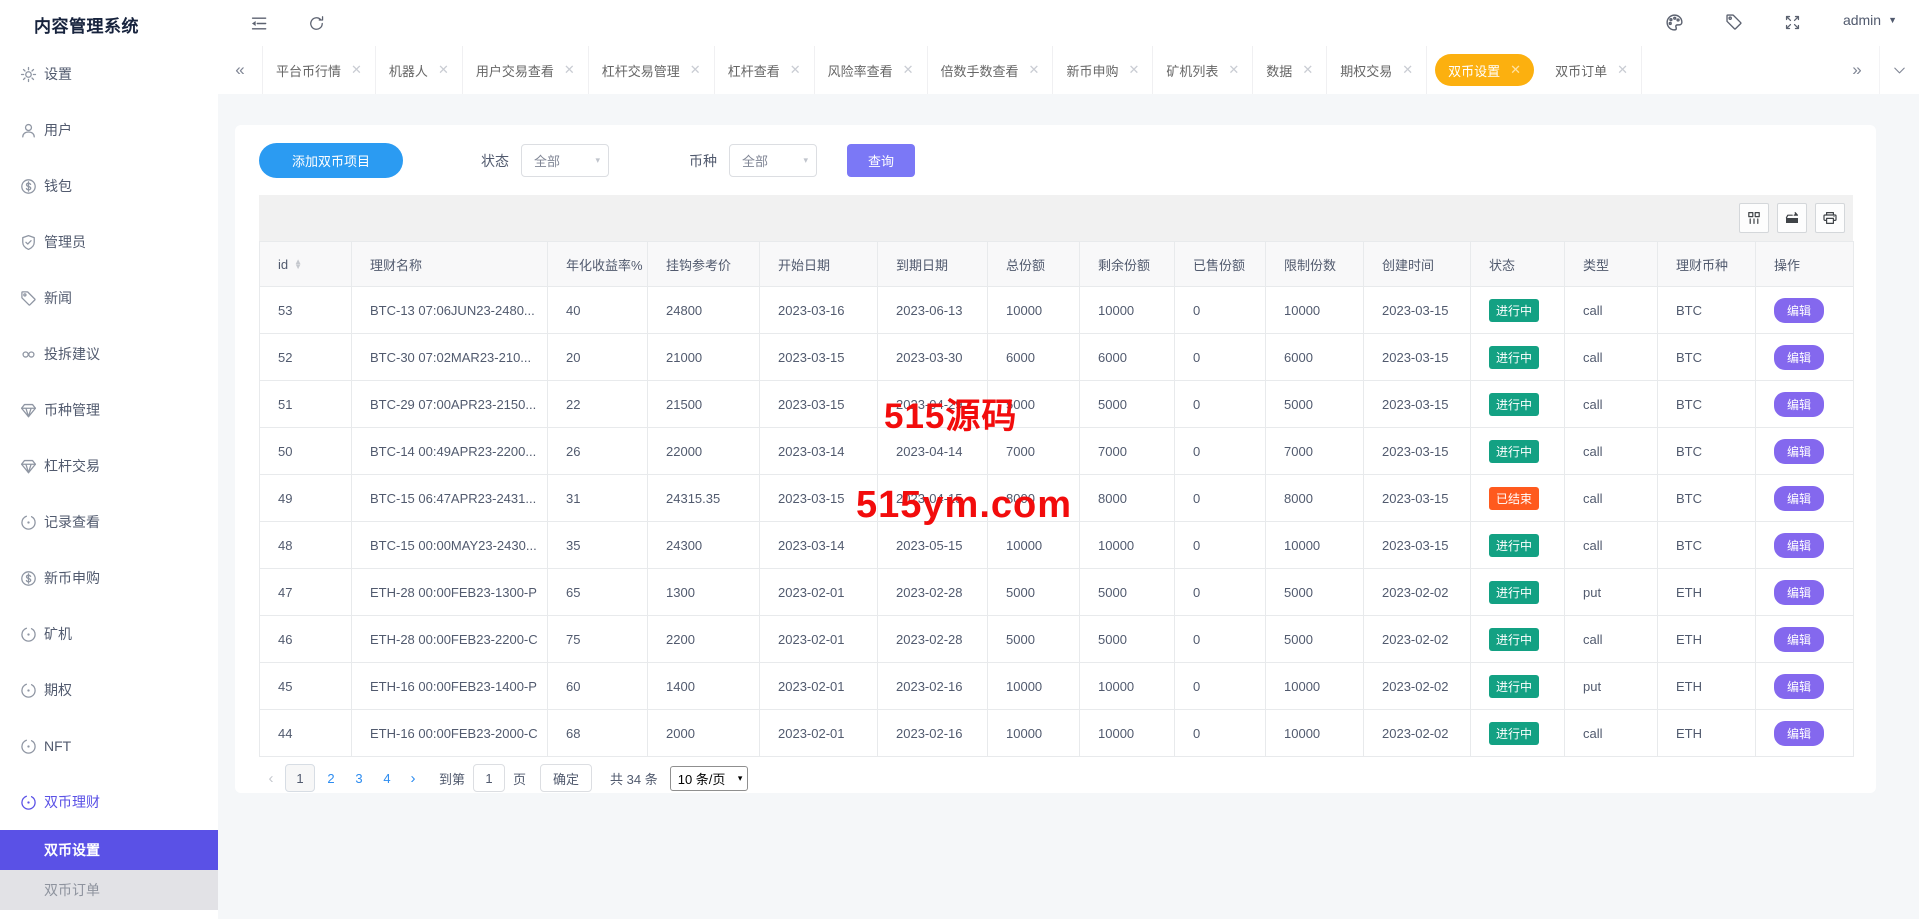 The image size is (1919, 919). I want to click on tab-用户交易查看: 用户交易查看 ✕, so click(526, 70).